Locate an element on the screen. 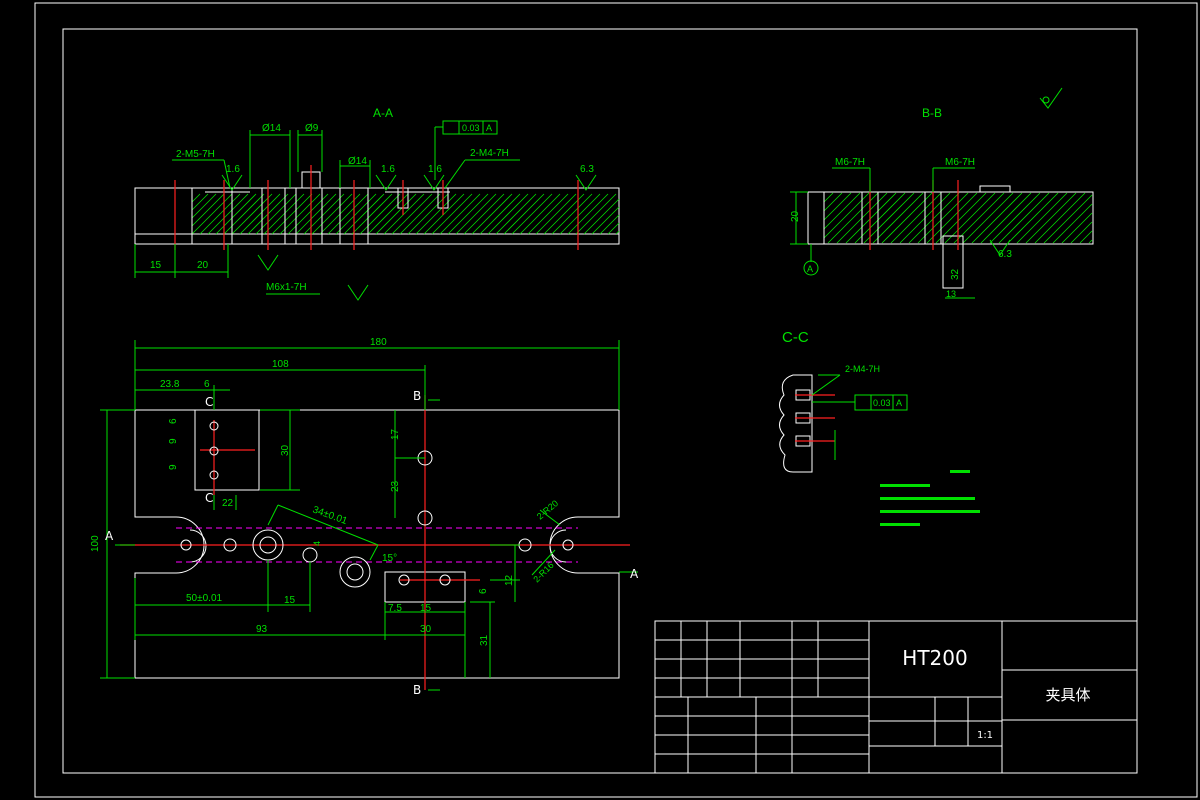 Image resolution: width=1200 pixels, height=800 pixels. aa-hatching is located at coordinates (405, 214).